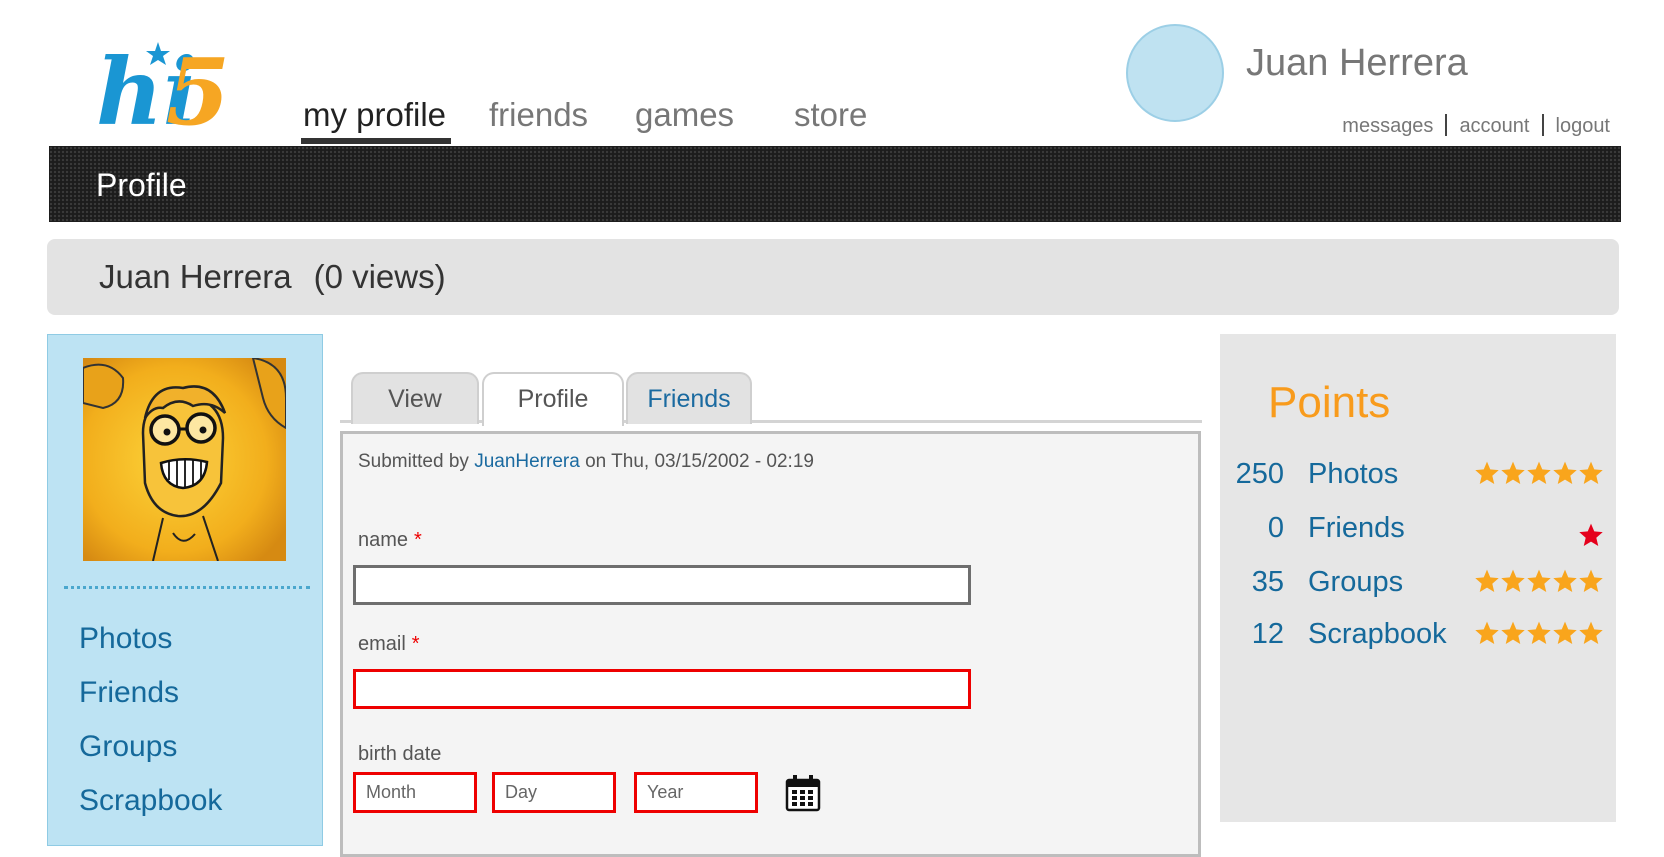 This screenshot has height=857, width=1664. What do you see at coordinates (1267, 582) in the screenshot?
I see `points-value: 35` at bounding box center [1267, 582].